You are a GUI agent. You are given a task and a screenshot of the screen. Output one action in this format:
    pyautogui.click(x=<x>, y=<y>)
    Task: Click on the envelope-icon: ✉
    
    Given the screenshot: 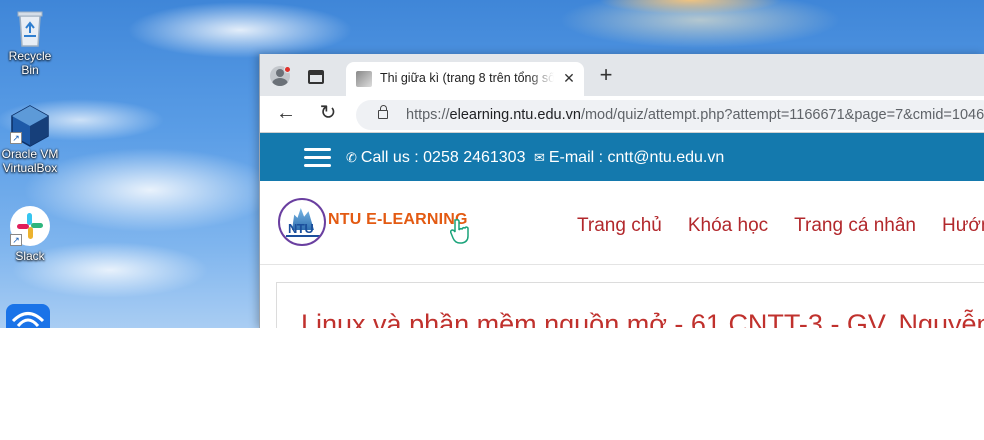 What is the action you would take?
    pyautogui.click(x=539, y=157)
    